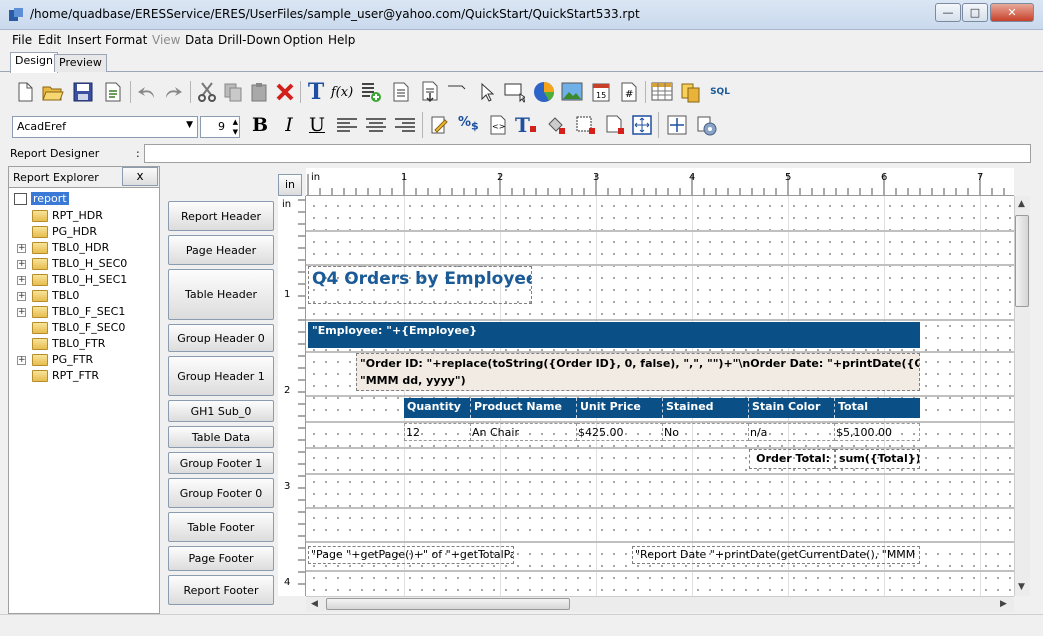 This screenshot has height=636, width=1043. I want to click on undo-icon, so click(147, 92).